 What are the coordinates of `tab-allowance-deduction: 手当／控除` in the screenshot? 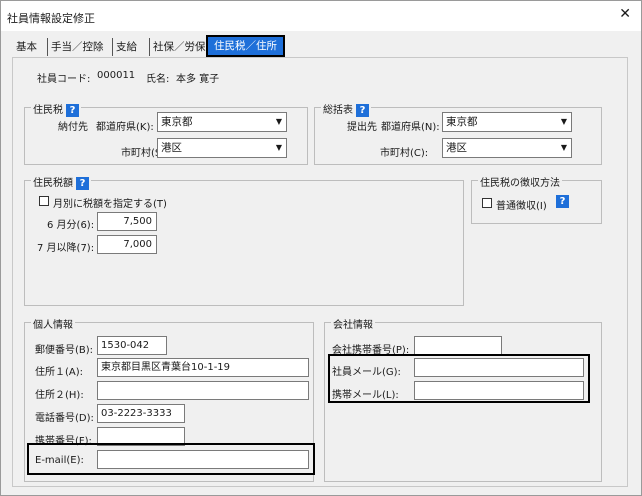 It's located at (77, 47).